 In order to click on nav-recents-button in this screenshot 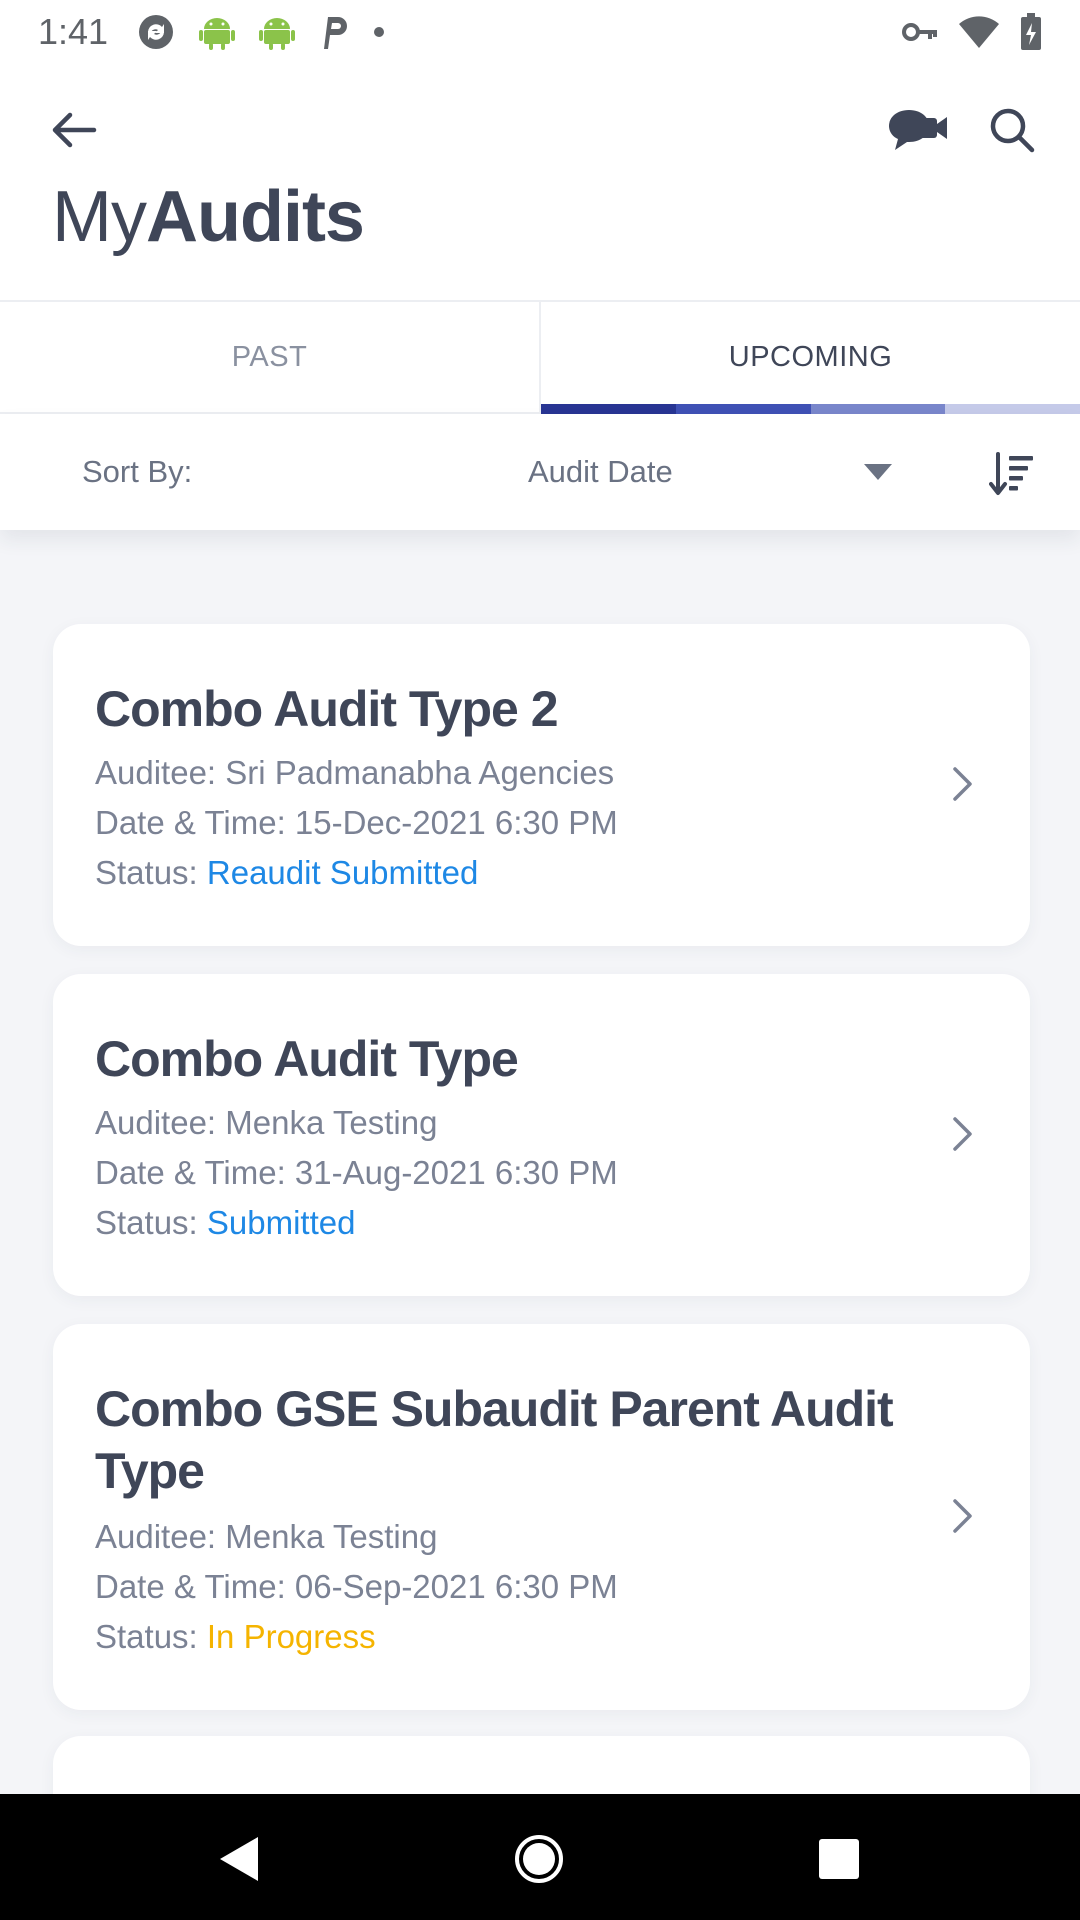, I will do `click(839, 1859)`.